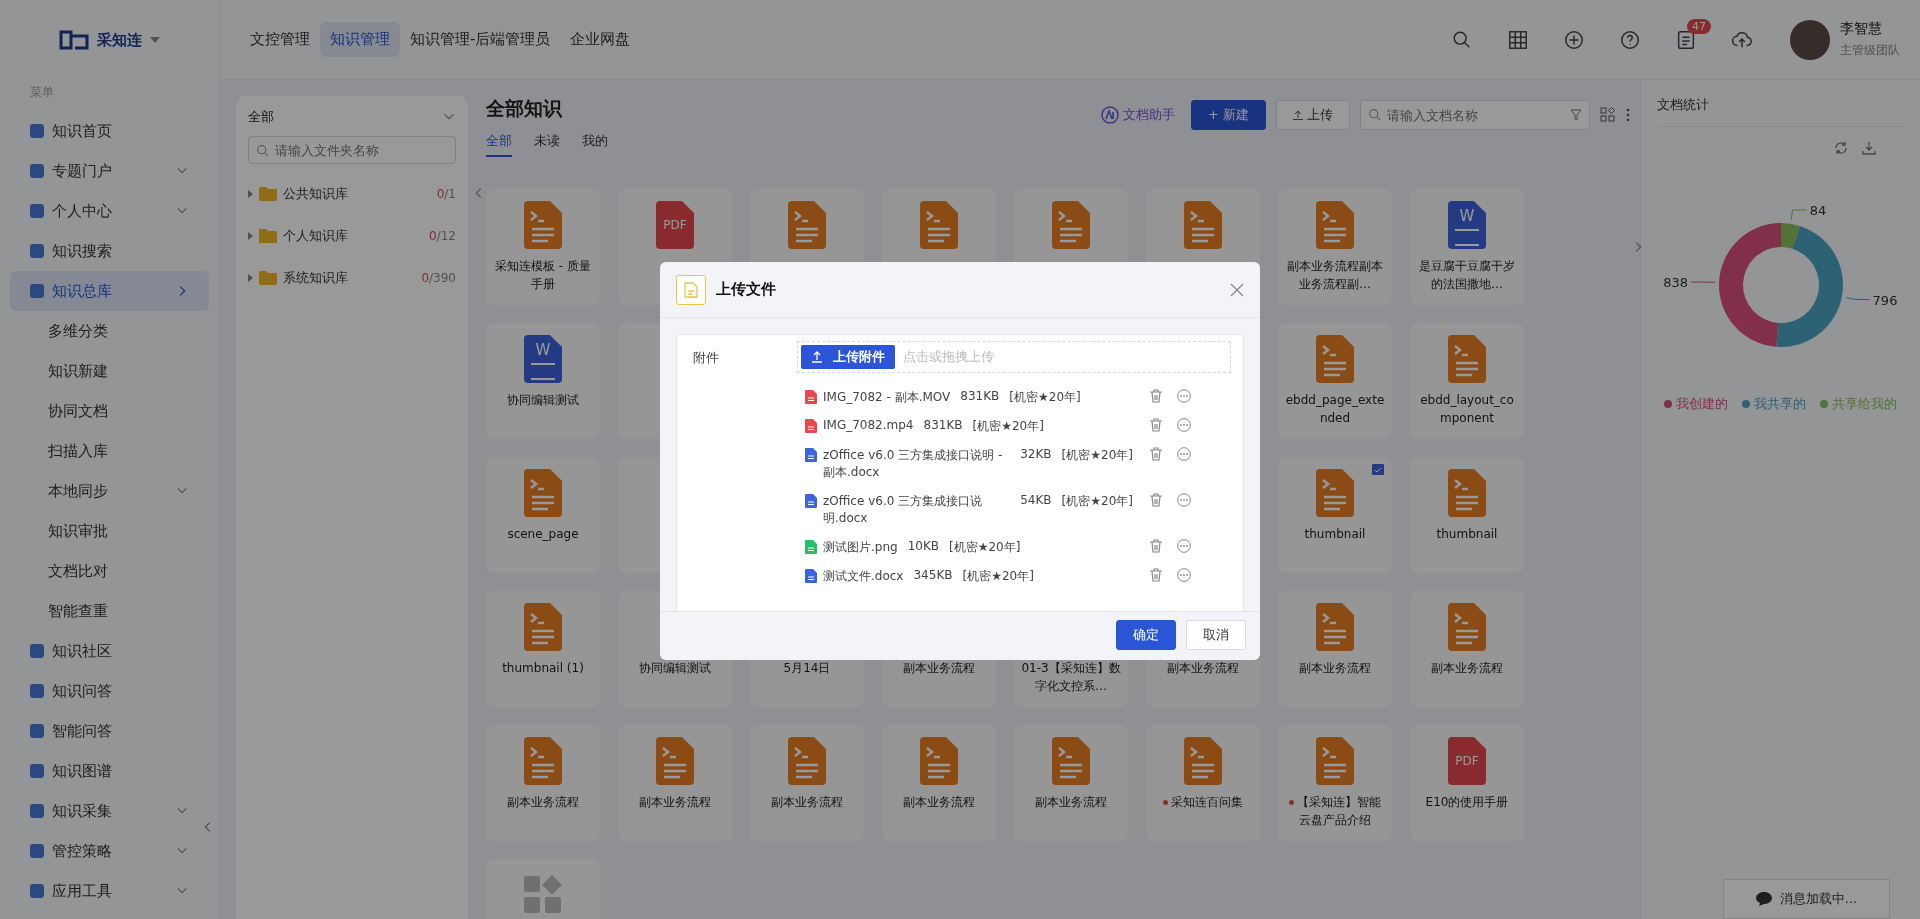 This screenshot has width=1920, height=919. What do you see at coordinates (1475, 115) in the screenshot?
I see `search-field: 请输入文档名称` at bounding box center [1475, 115].